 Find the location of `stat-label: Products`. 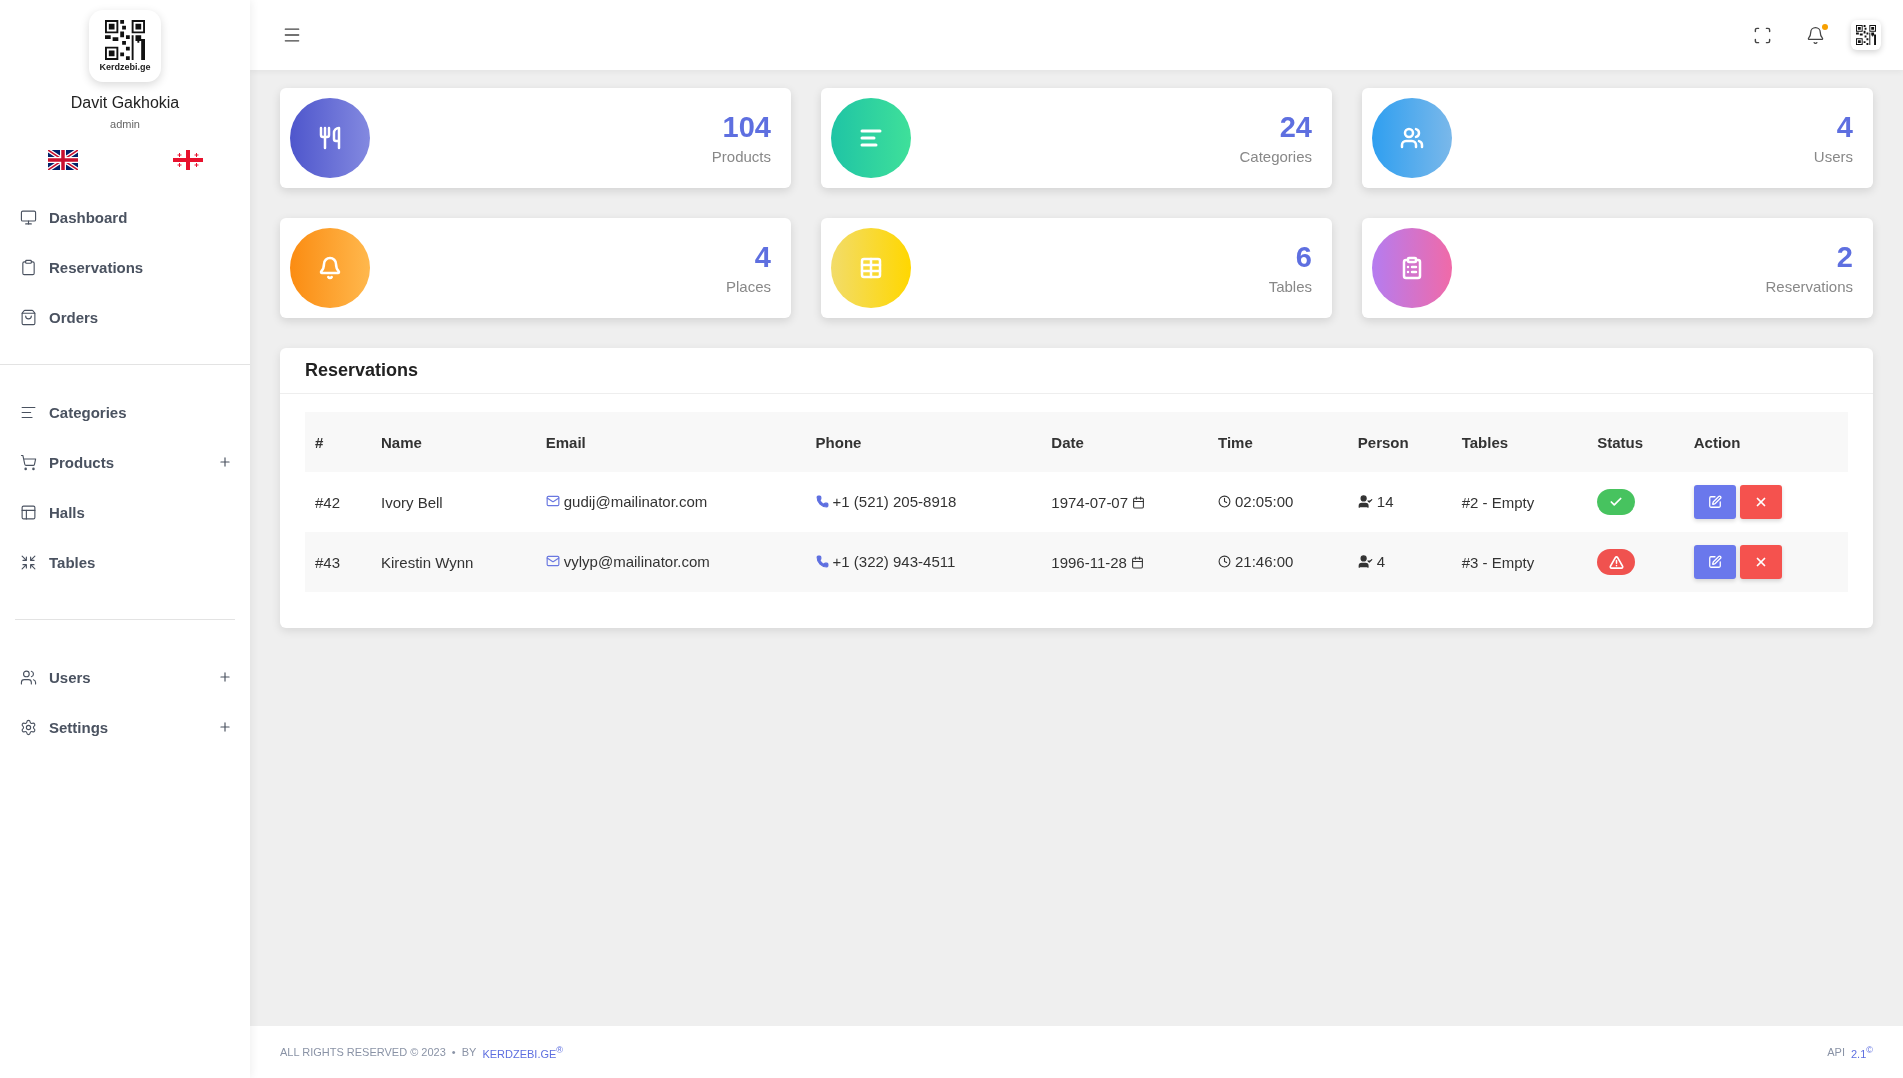

stat-label: Products is located at coordinates (741, 156).